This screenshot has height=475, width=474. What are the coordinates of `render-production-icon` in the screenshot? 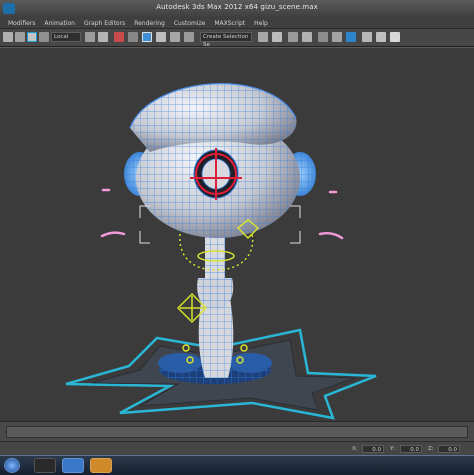 It's located at (395, 37).